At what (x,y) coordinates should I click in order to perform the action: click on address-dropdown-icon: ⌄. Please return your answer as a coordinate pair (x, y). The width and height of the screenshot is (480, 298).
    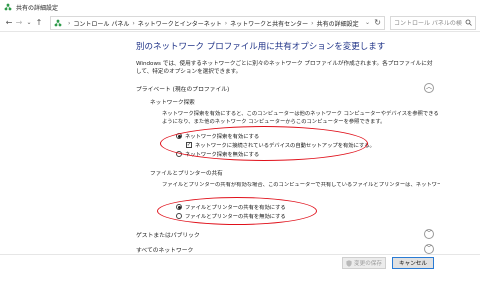
    Looking at the image, I should click on (367, 22).